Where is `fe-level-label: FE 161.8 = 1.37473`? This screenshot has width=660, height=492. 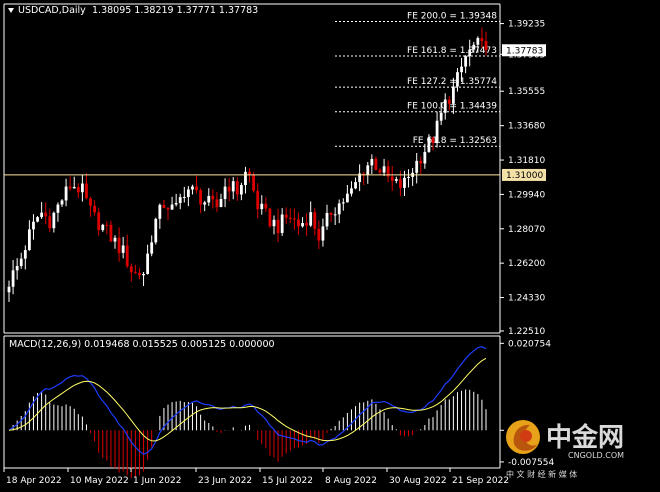
fe-level-label: FE 161.8 = 1.37473 is located at coordinates (452, 51).